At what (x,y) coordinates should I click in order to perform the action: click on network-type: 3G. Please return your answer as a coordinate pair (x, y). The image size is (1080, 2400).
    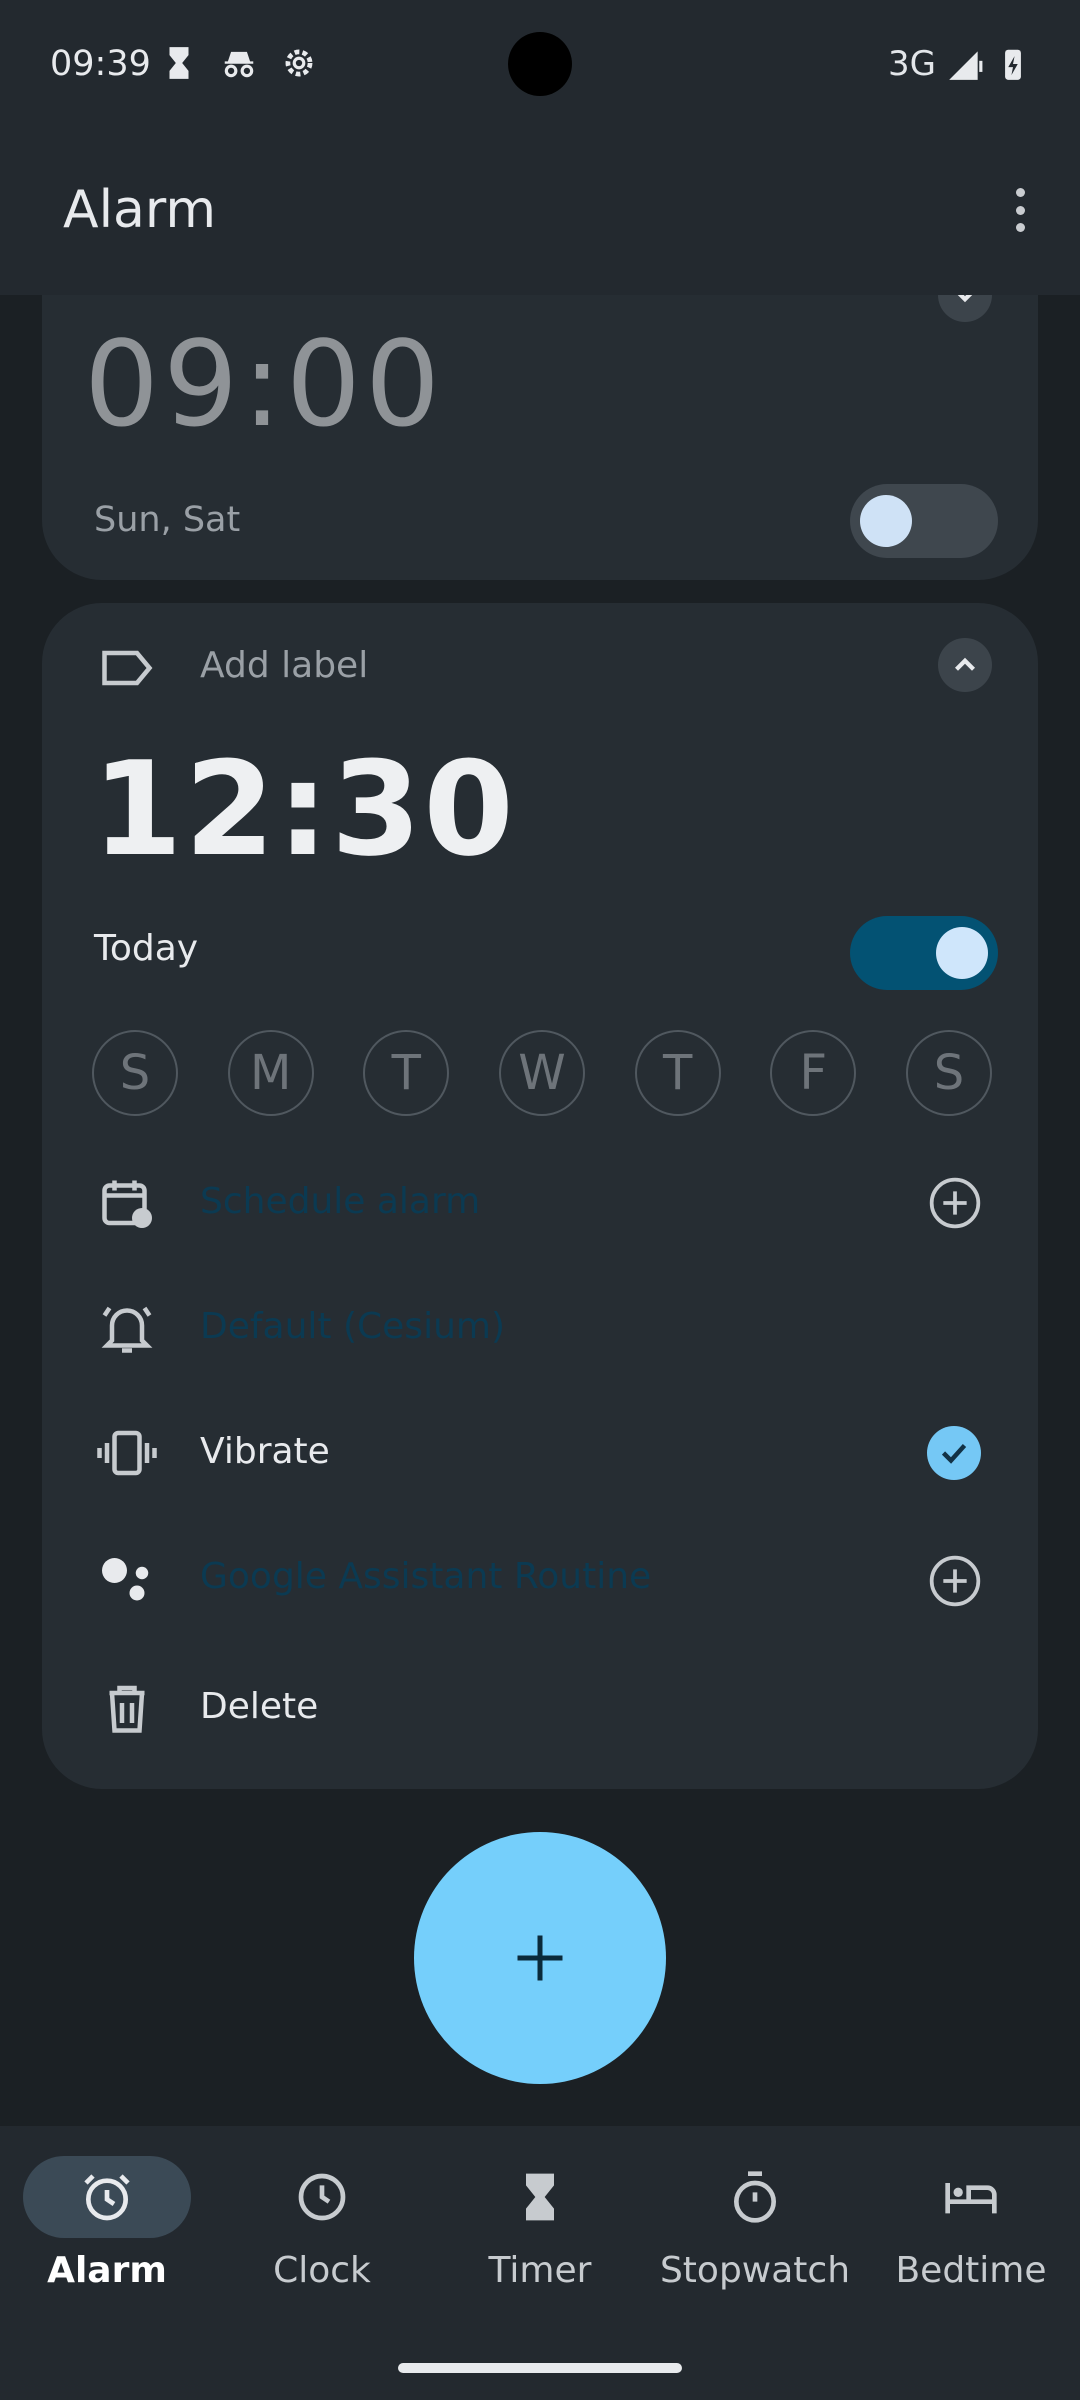
    Looking at the image, I should click on (912, 64).